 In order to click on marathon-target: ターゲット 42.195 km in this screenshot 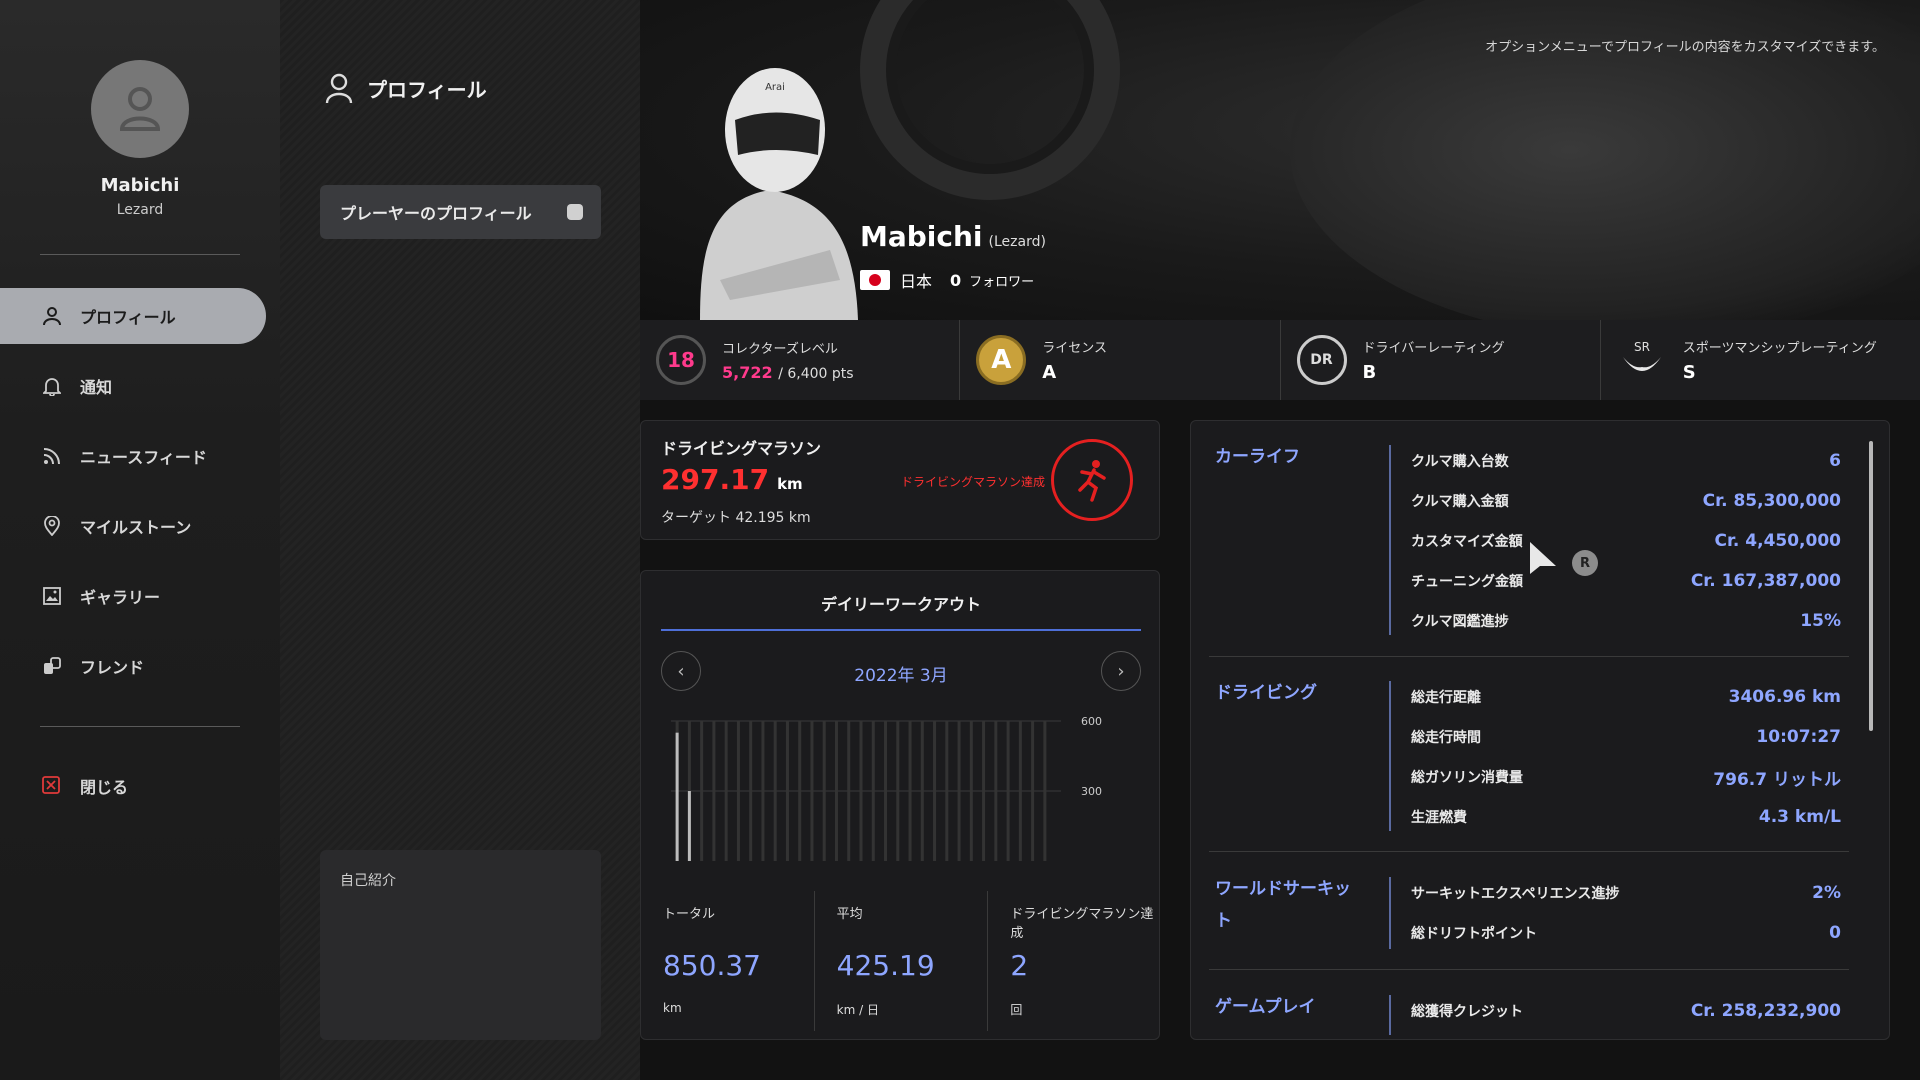, I will do `click(736, 518)`.